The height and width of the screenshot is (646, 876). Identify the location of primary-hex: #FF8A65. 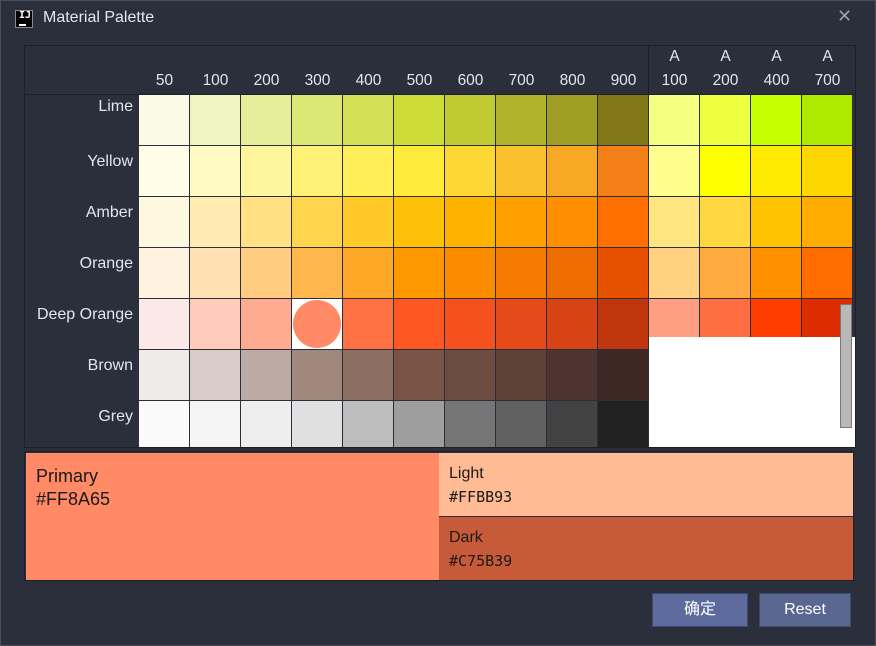
(73, 499).